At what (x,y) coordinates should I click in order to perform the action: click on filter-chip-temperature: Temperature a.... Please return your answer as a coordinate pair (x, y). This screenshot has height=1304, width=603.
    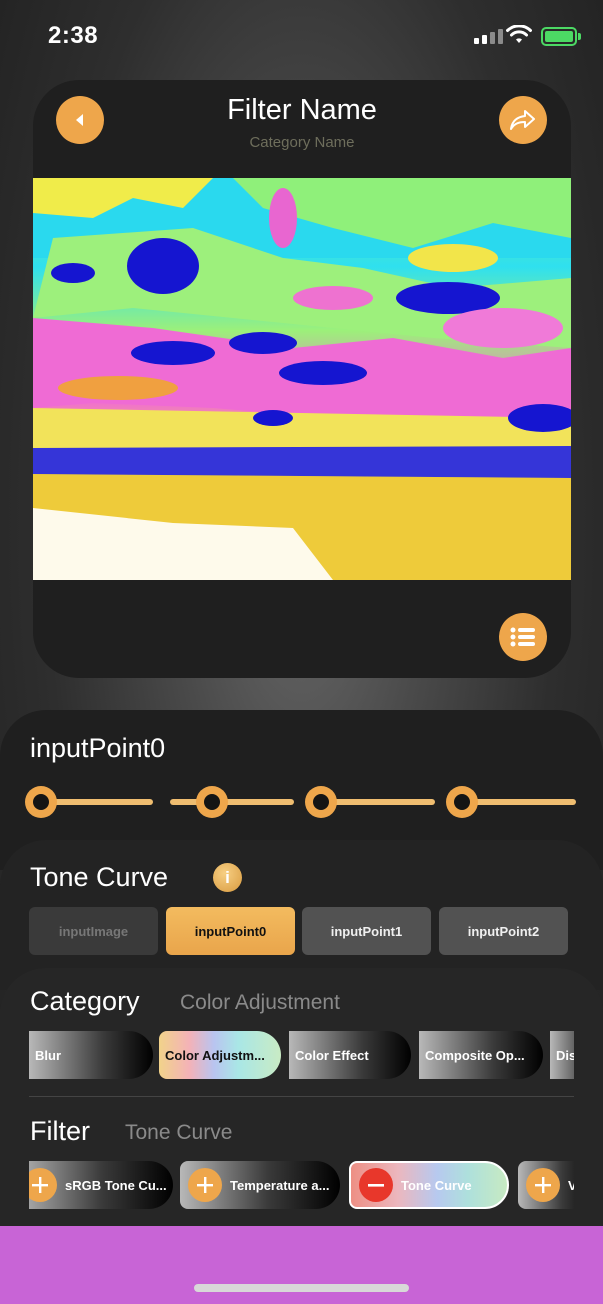
    Looking at the image, I should click on (260, 1185).